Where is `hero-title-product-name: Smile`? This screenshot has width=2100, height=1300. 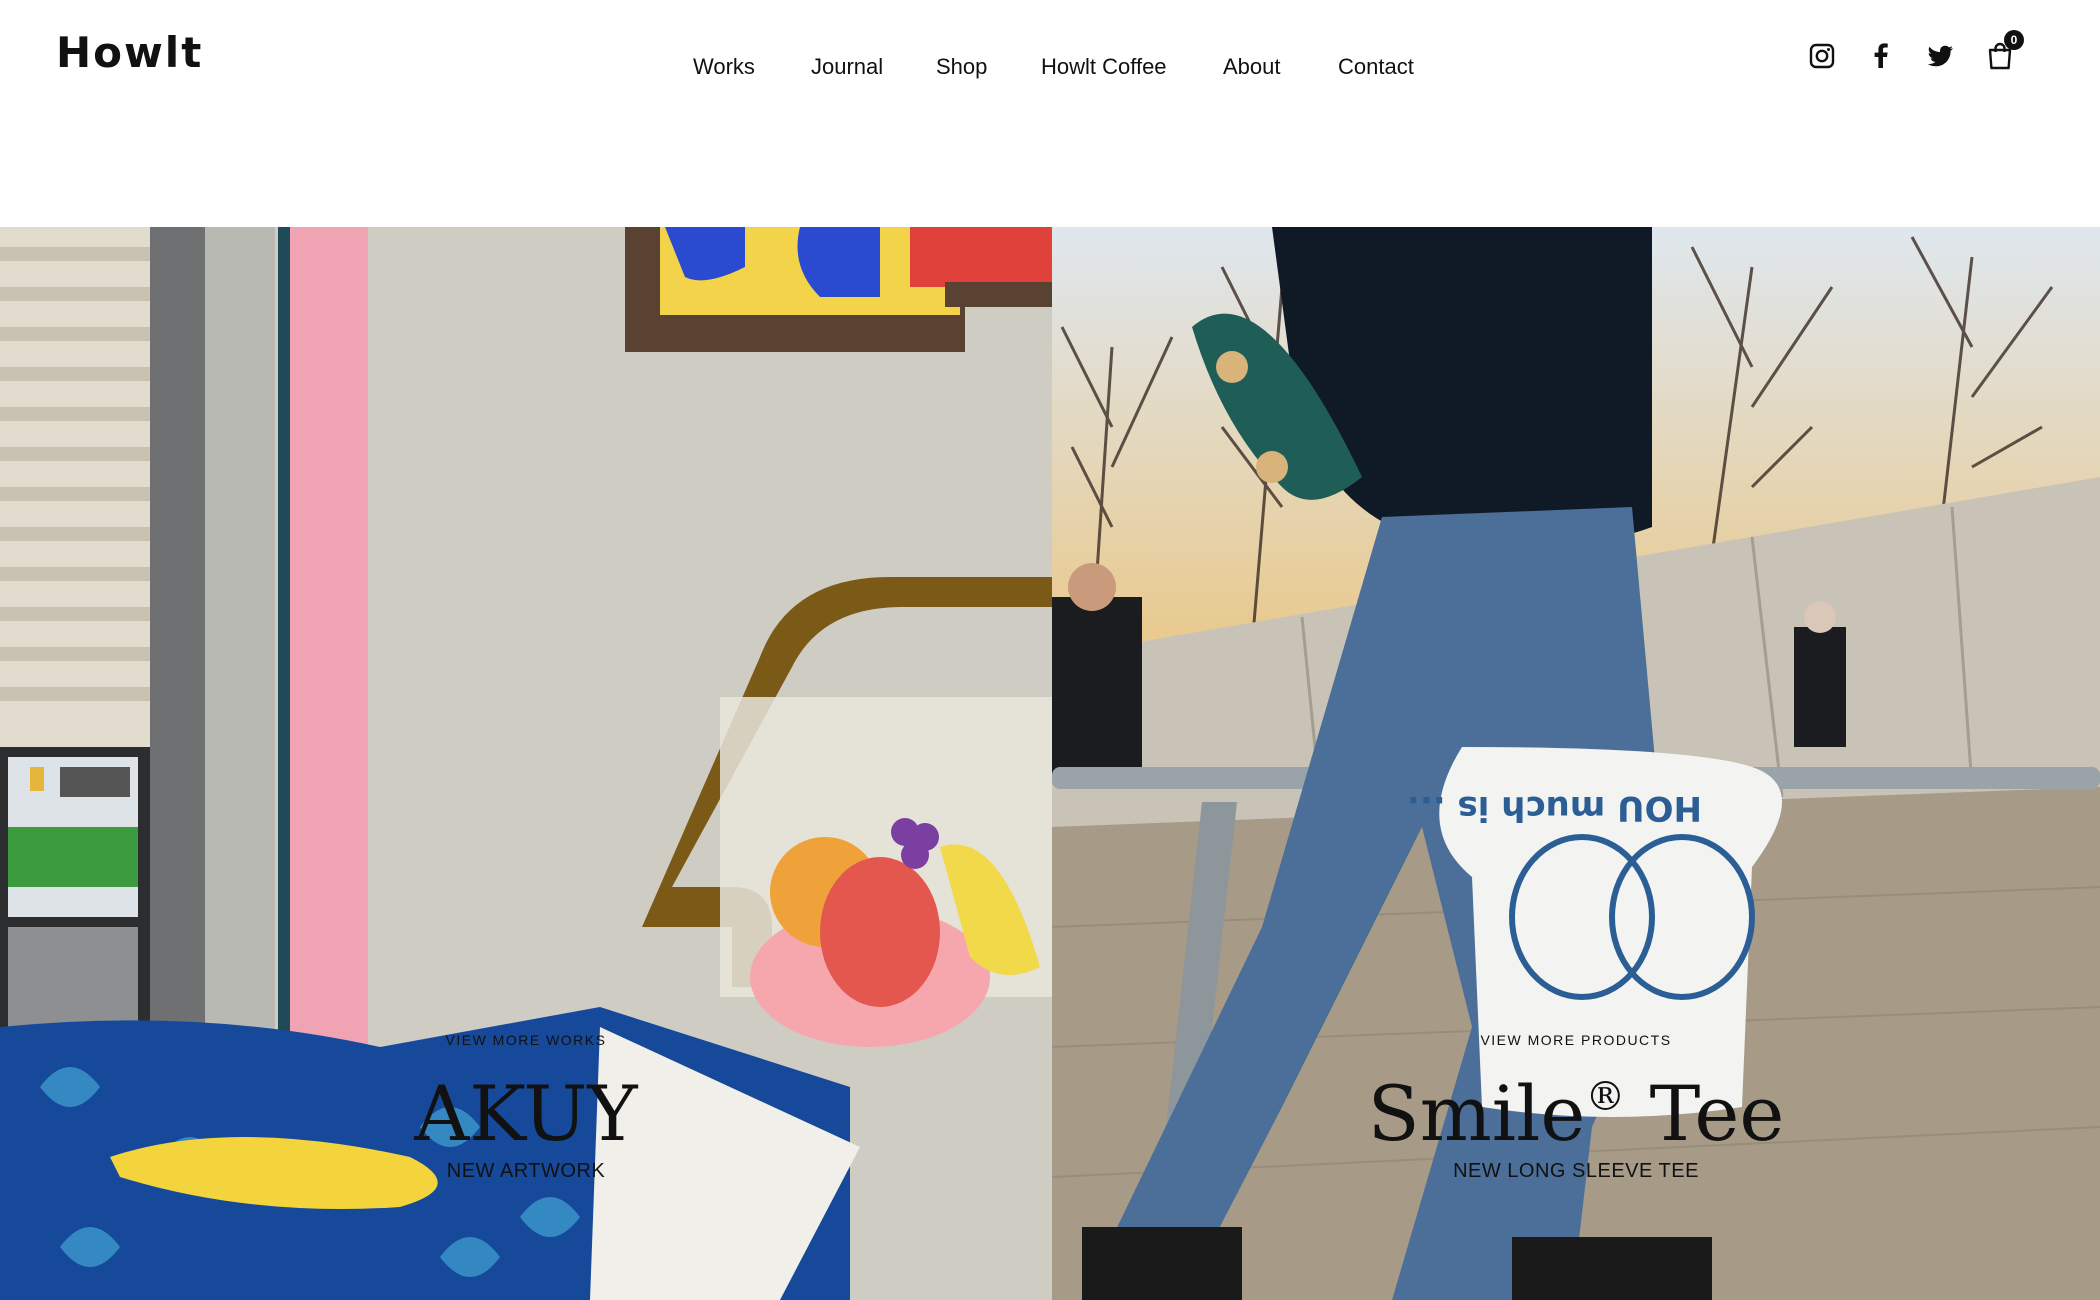 hero-title-product-name: Smile is located at coordinates (1476, 1113).